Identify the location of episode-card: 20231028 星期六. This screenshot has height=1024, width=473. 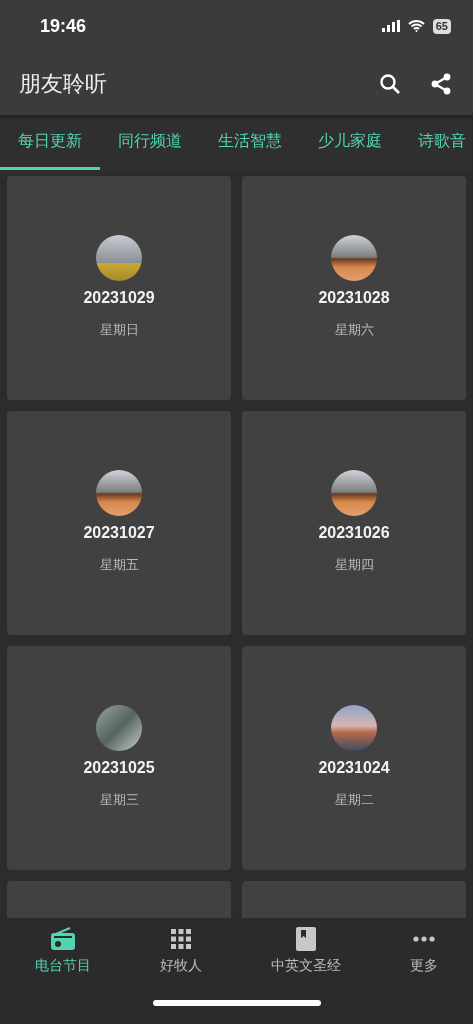
(354, 288).